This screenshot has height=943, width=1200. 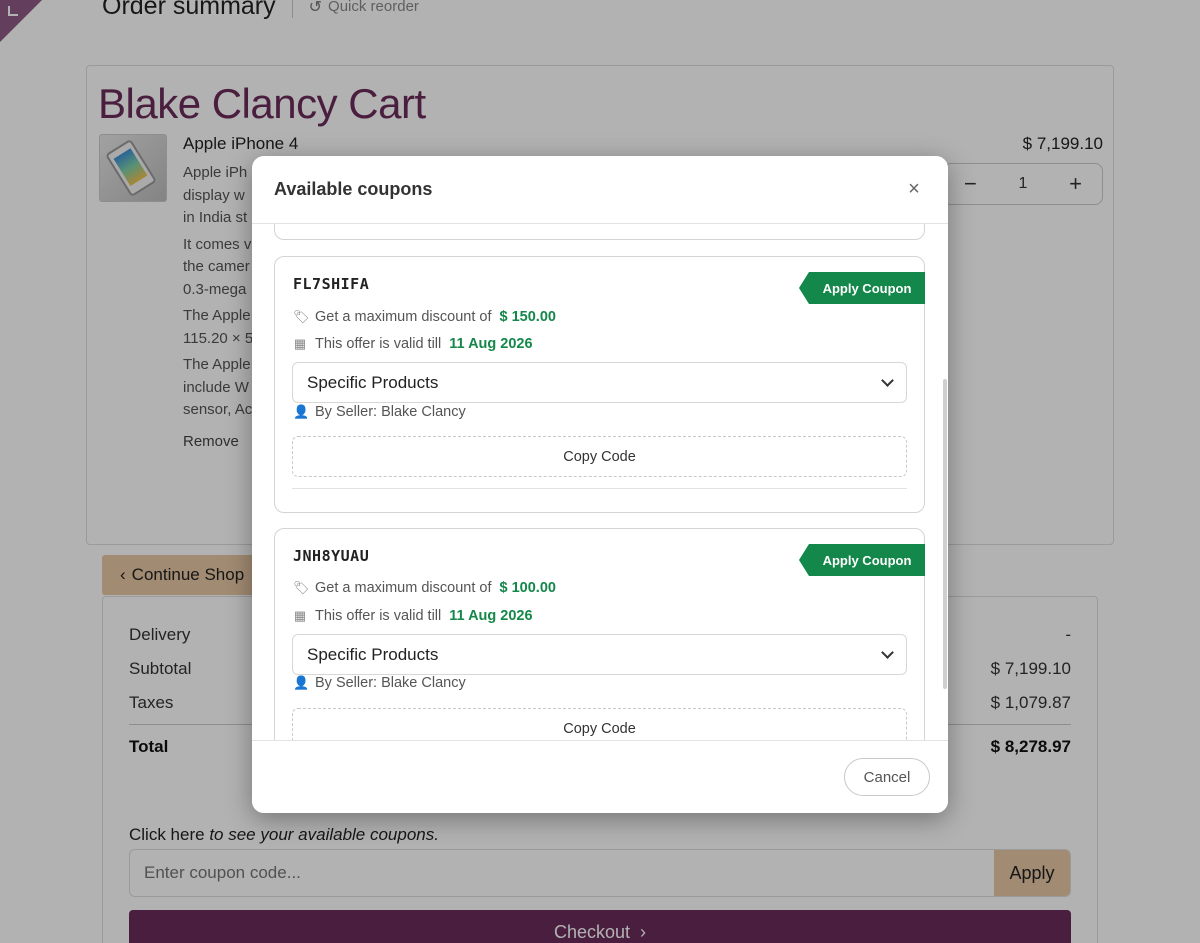 What do you see at coordinates (331, 556) in the screenshot?
I see `coupon-code: JNH8YUAU` at bounding box center [331, 556].